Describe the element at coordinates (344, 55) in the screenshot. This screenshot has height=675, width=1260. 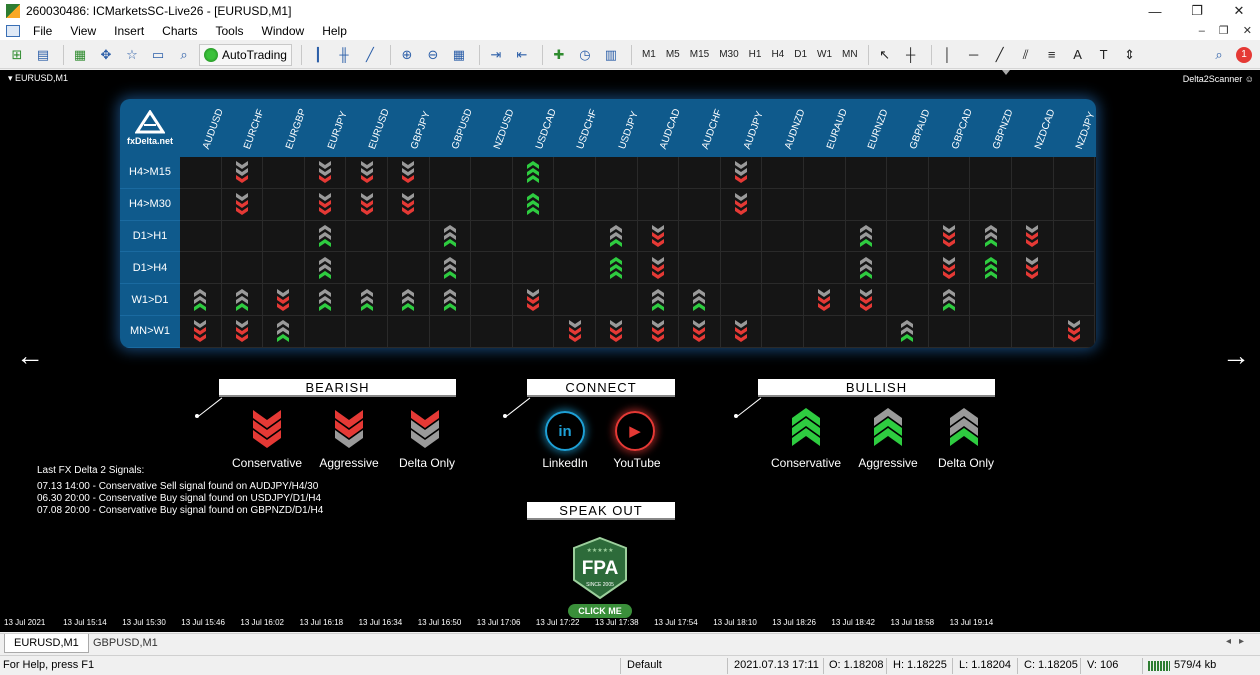
I see `candlestick-icon: ╫` at that location.